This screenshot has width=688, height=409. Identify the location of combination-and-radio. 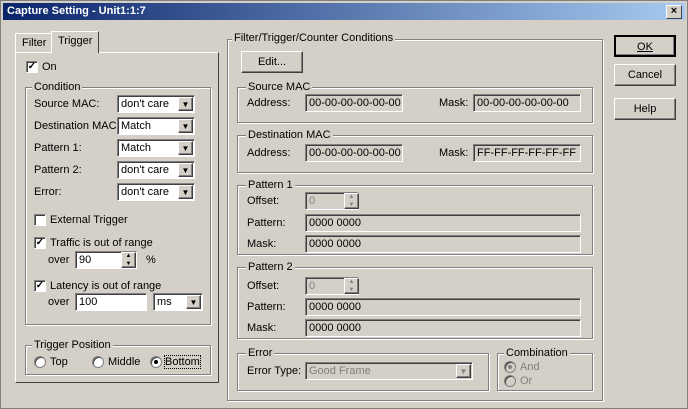
(510, 367).